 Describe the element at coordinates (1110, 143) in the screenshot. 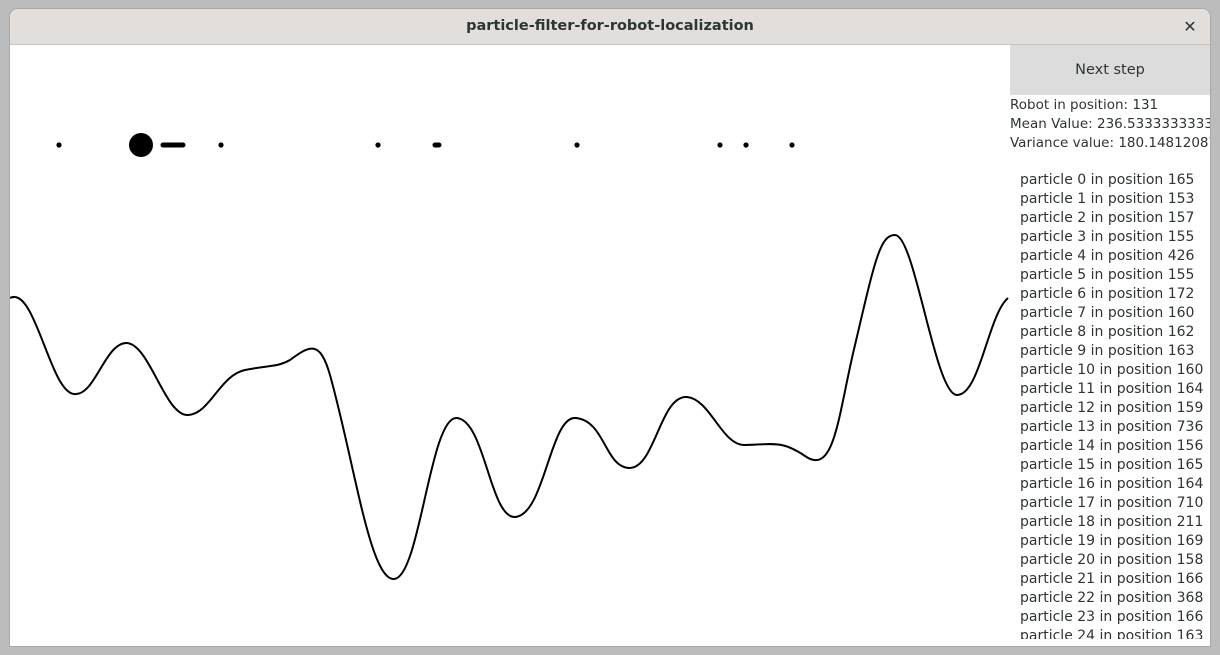

I see `variance-value-text: Variance value: 180.14812087427` at that location.